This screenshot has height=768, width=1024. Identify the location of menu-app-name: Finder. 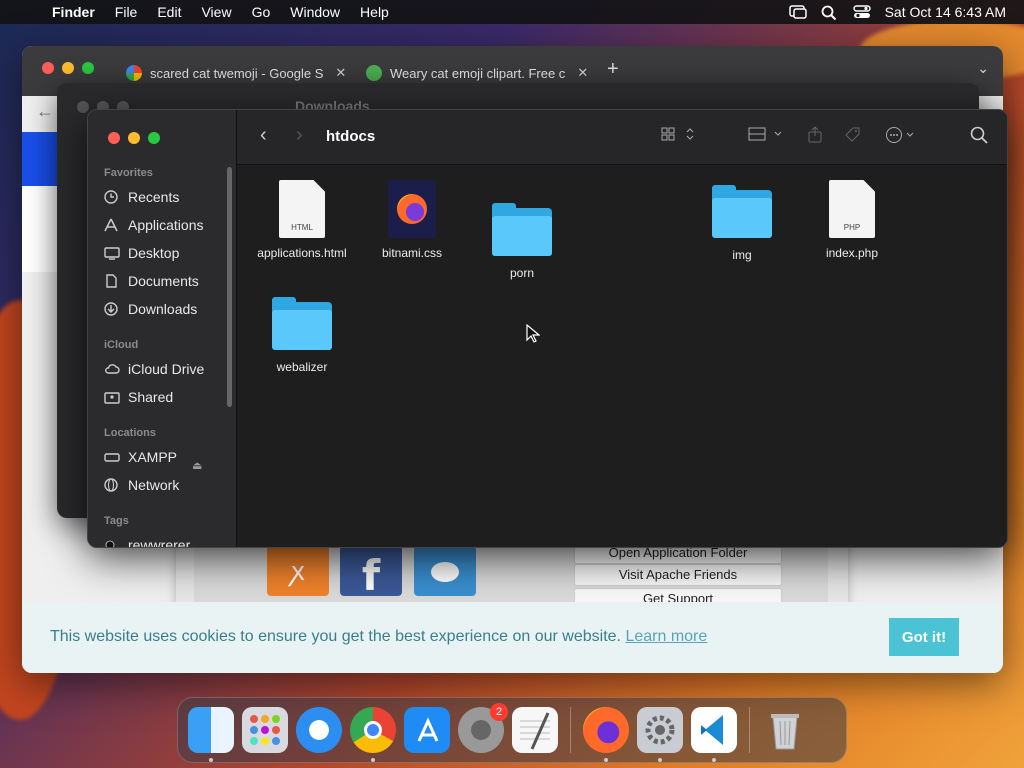
(74, 12).